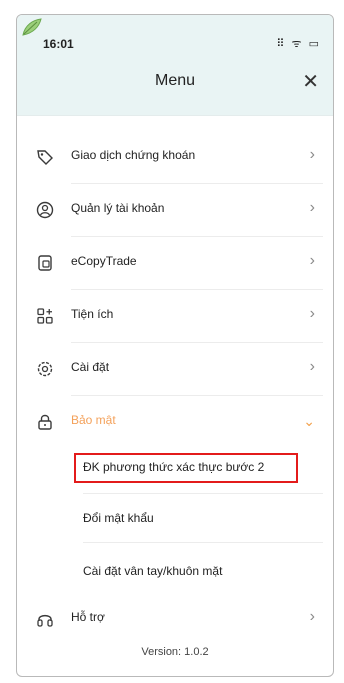  Describe the element at coordinates (45, 263) in the screenshot. I see `copy-document-icon` at that location.